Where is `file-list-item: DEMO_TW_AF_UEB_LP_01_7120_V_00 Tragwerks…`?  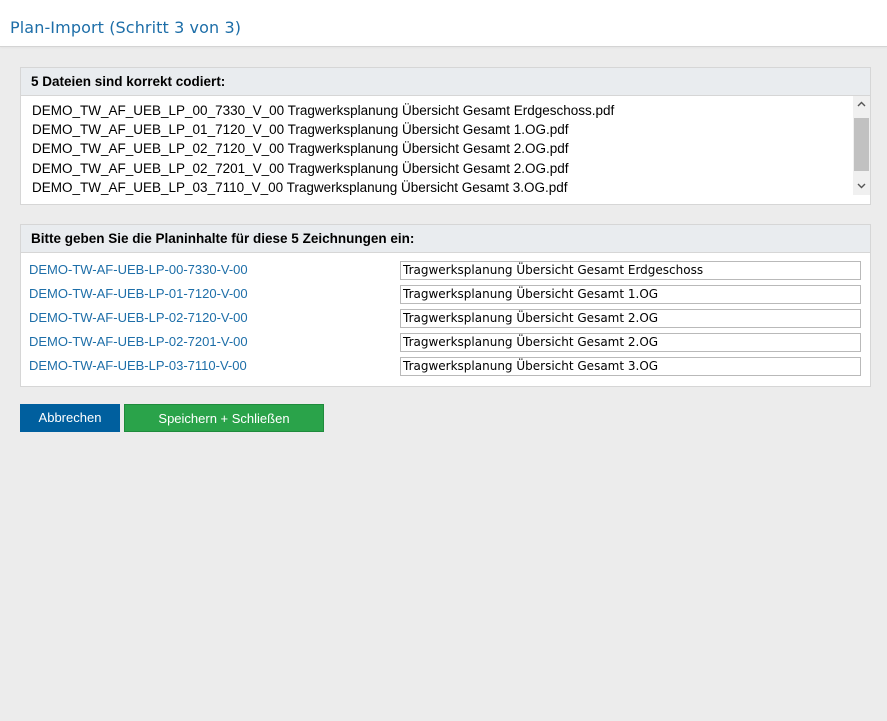
file-list-item: DEMO_TW_AF_UEB_LP_01_7120_V_00 Tragwerks… is located at coordinates (300, 130).